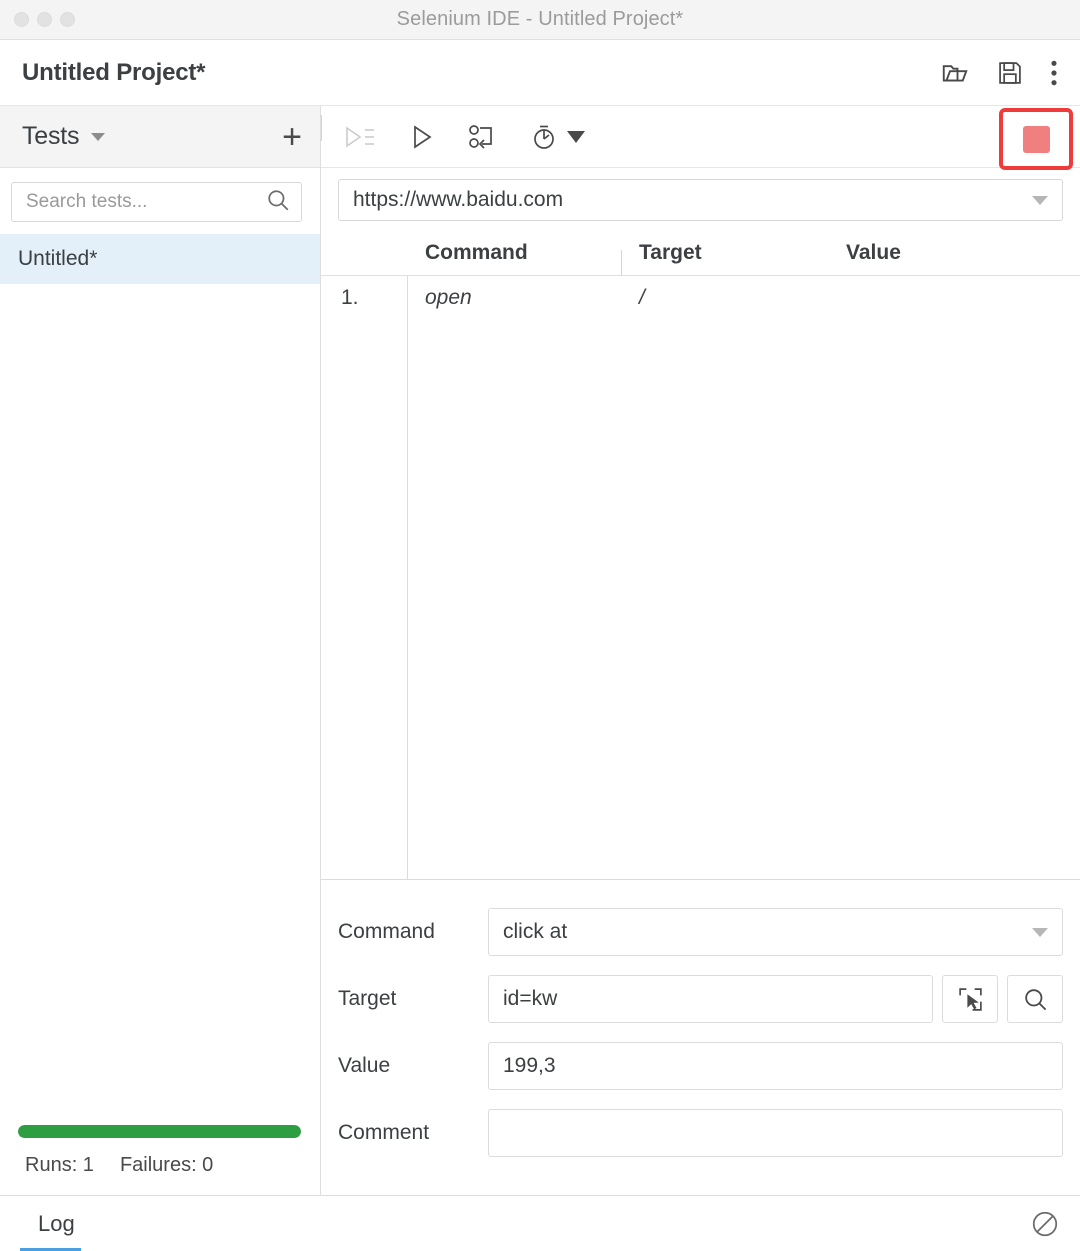 This screenshot has width=1080, height=1251. I want to click on value-field-control, so click(775, 1066).